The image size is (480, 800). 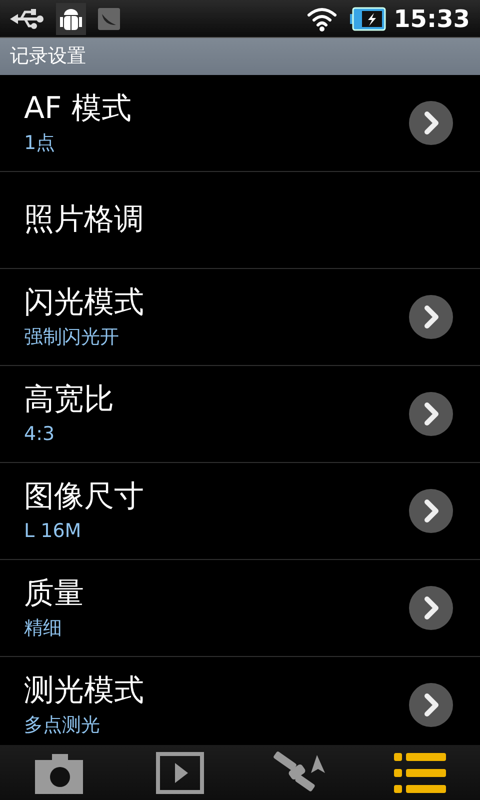 What do you see at coordinates (53, 531) in the screenshot?
I see `setting-value: L 16M` at bounding box center [53, 531].